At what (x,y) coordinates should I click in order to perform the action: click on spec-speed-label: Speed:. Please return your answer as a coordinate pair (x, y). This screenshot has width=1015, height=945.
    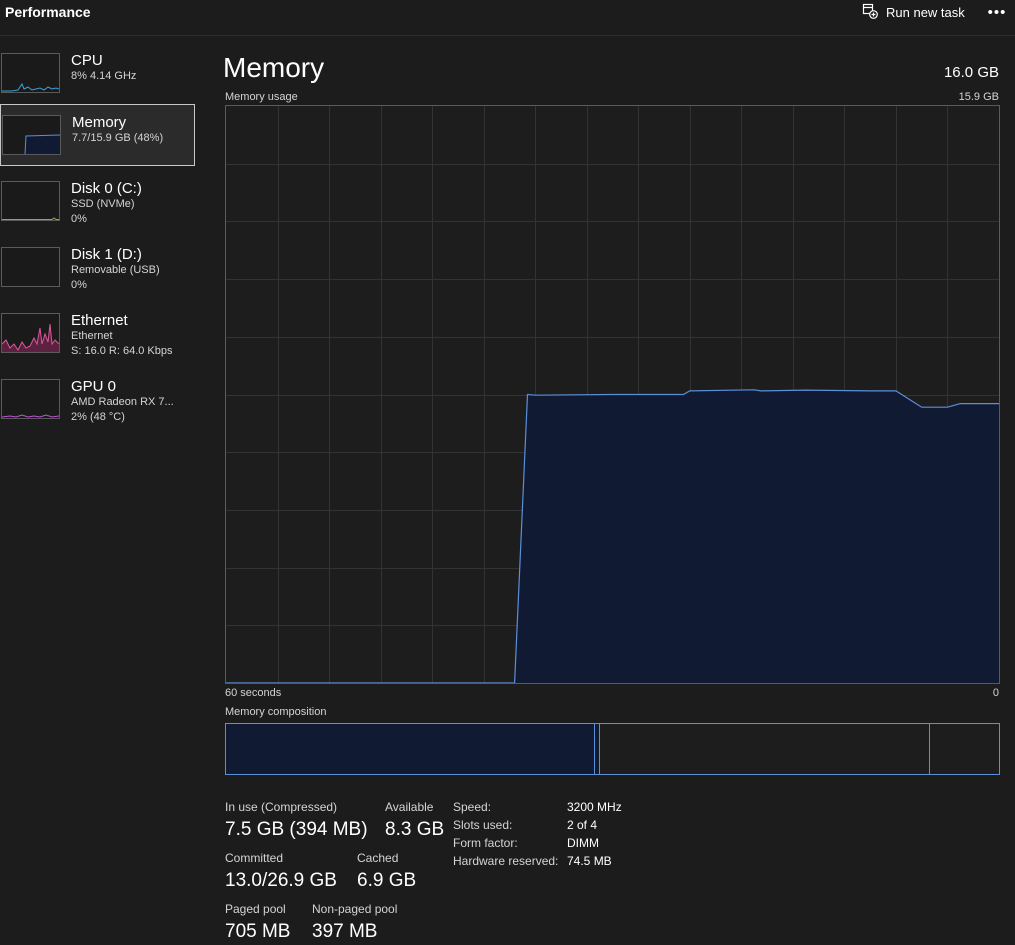
    Looking at the image, I should click on (472, 807).